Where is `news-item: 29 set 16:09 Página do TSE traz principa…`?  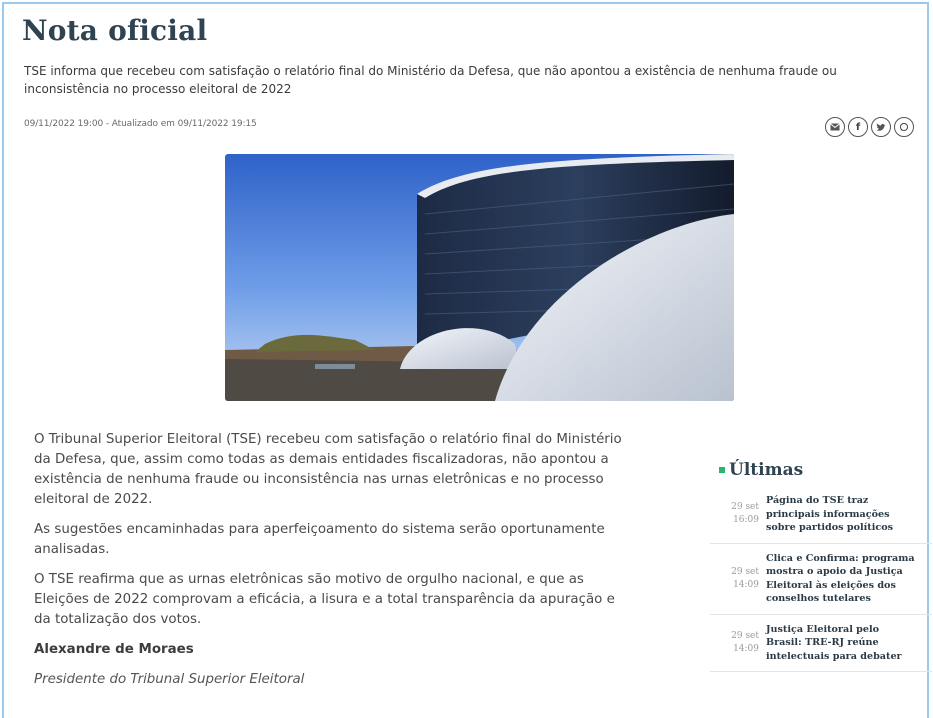
news-item: 29 set 16:09 Página do TSE traz principa… is located at coordinates (821, 515).